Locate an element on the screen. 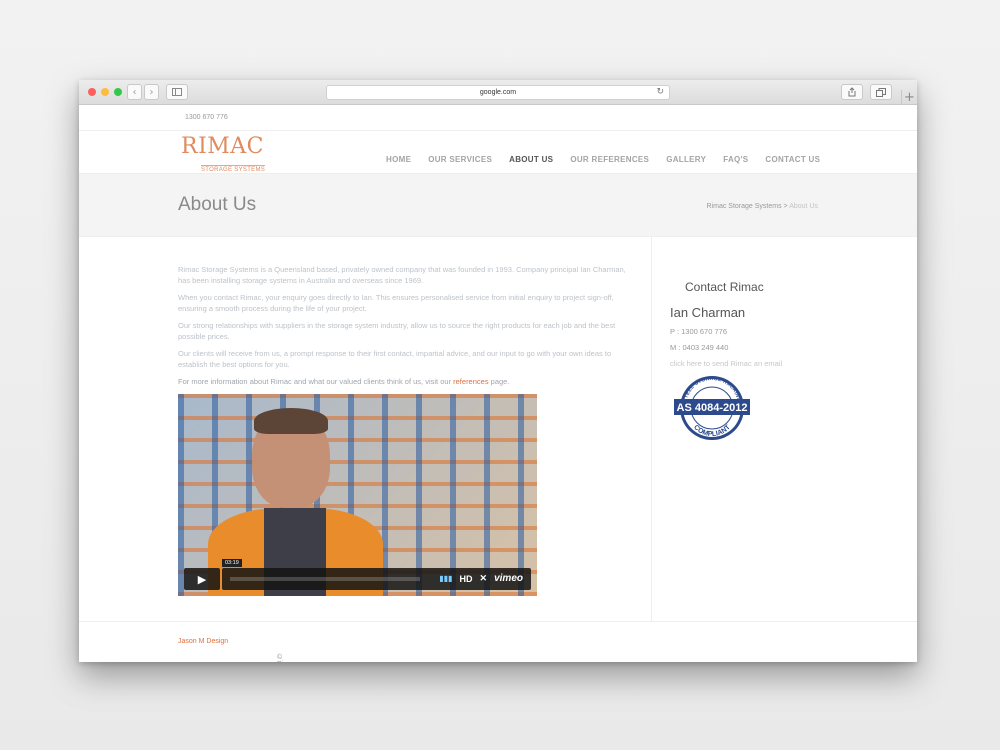 This screenshot has width=1000, height=750. reload-icon: ↻ is located at coordinates (660, 92).